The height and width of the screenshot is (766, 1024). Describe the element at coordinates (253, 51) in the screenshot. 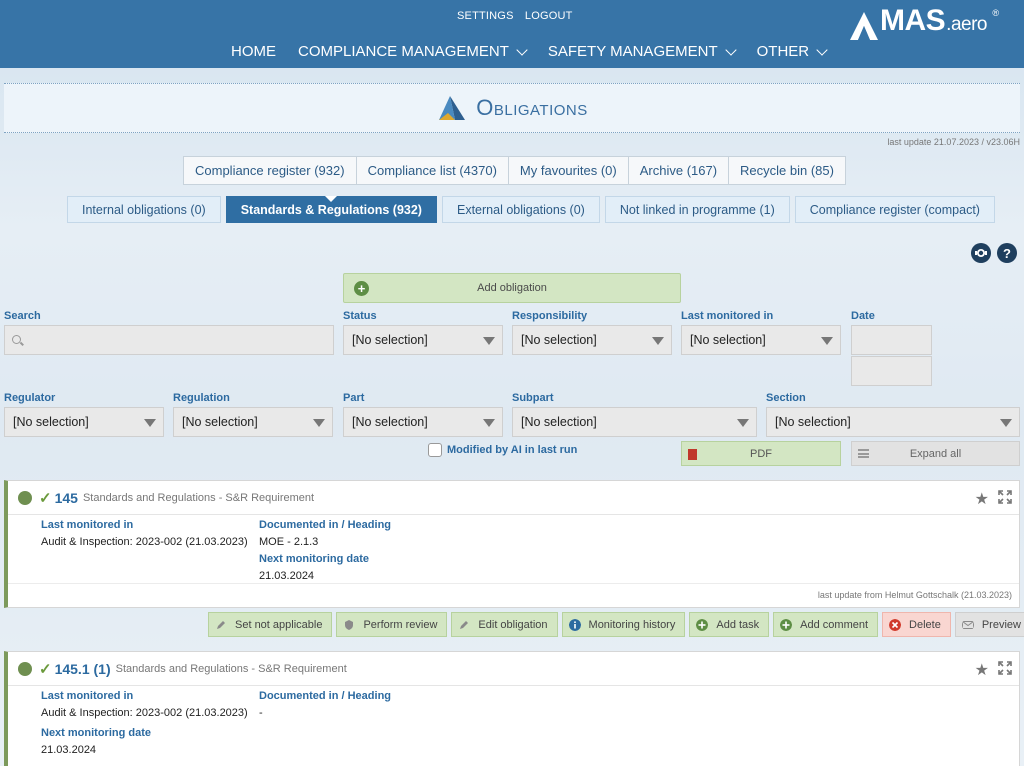

I see `nav-home: HOME` at that location.